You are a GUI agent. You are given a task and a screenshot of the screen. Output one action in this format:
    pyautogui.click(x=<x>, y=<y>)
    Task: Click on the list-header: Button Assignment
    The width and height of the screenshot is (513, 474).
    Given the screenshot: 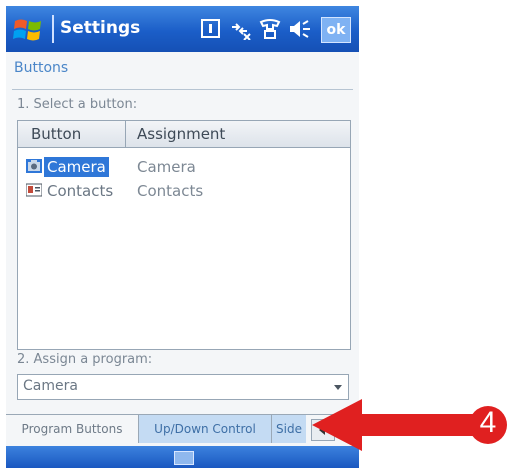 What is the action you would take?
    pyautogui.click(x=184, y=134)
    